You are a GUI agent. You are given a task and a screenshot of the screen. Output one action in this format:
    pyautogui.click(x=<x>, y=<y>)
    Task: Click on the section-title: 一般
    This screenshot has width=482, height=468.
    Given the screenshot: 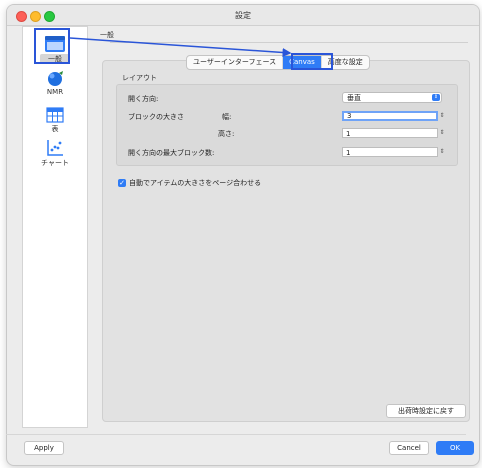 What is the action you would take?
    pyautogui.click(x=107, y=35)
    